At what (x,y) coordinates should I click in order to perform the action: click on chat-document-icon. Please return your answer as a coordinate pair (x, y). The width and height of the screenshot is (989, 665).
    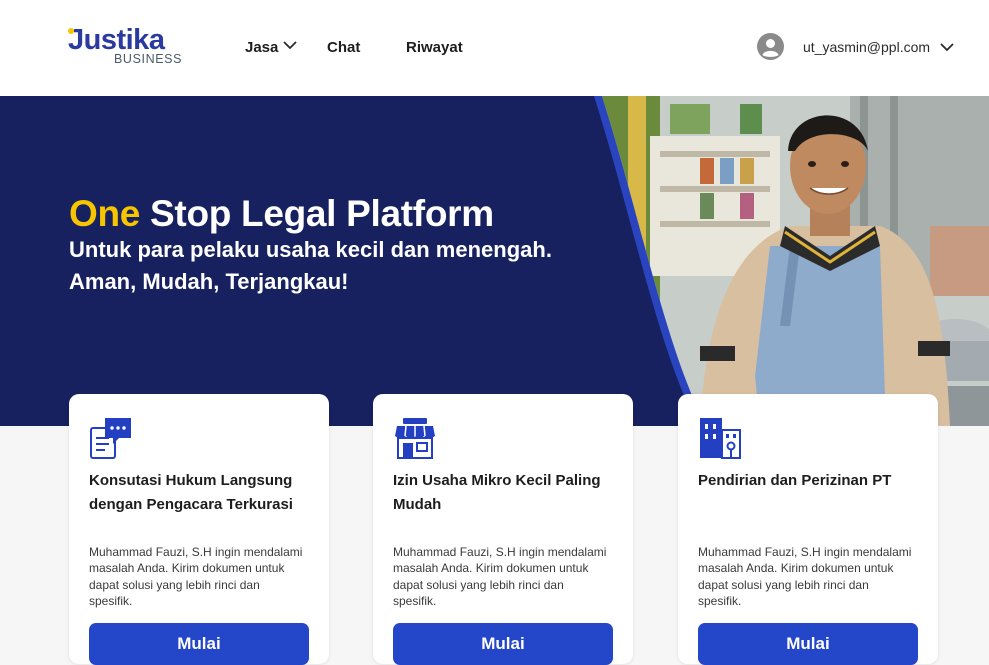
    Looking at the image, I should click on (110, 438).